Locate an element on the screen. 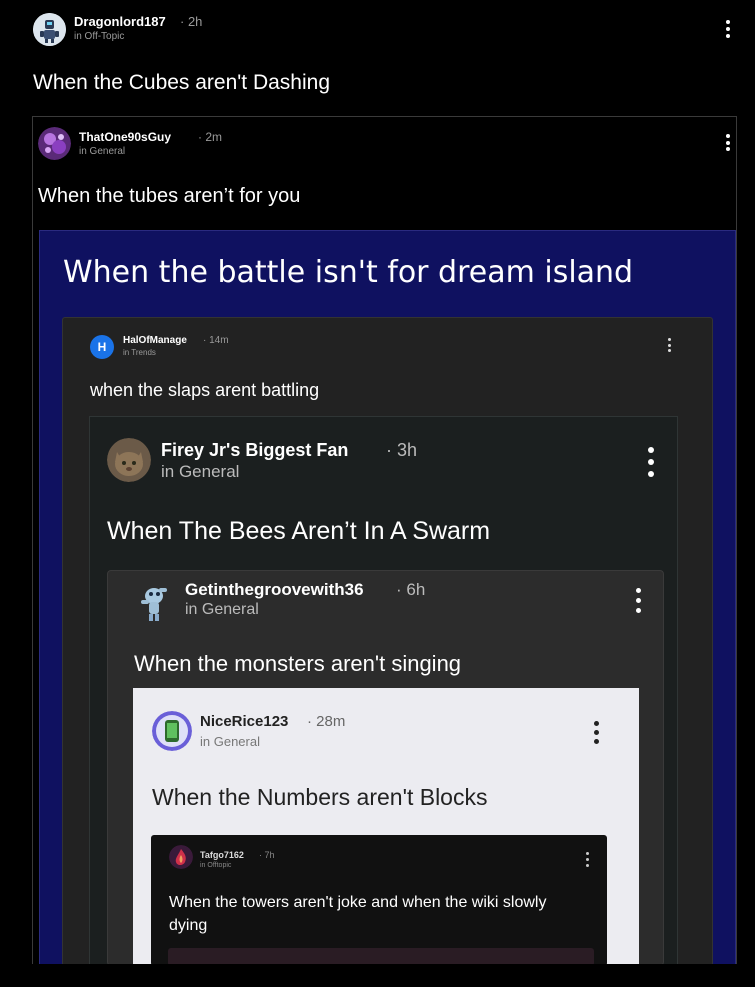 This screenshot has width=755, height=987. post-time: · 3h is located at coordinates (402, 450).